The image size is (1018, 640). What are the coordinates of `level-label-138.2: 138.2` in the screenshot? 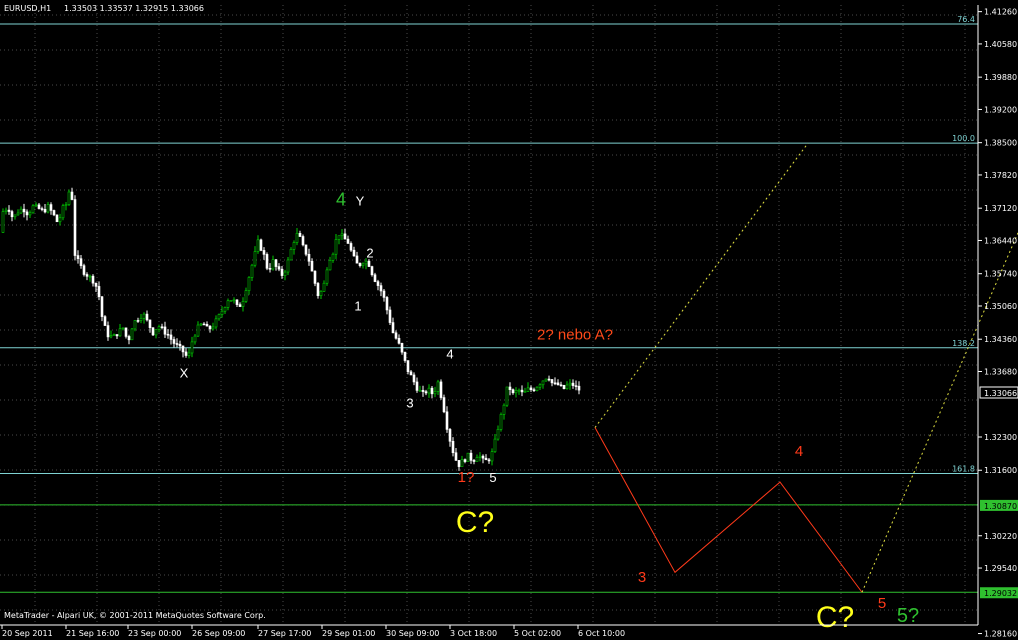 It's located at (963, 343).